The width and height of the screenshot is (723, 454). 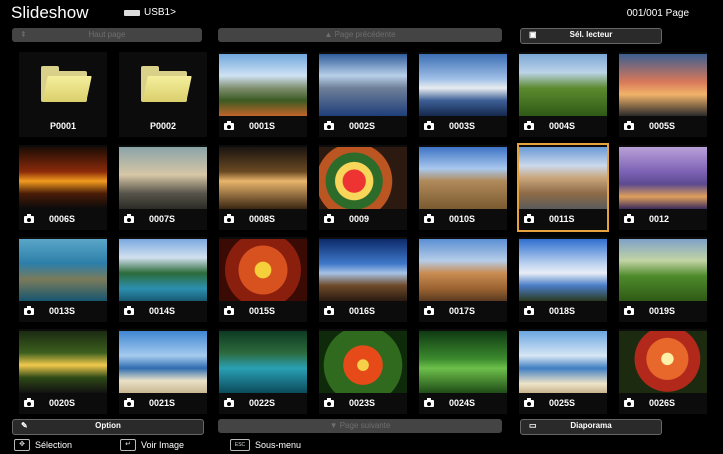 I want to click on tile-label: 0018S, so click(x=562, y=311).